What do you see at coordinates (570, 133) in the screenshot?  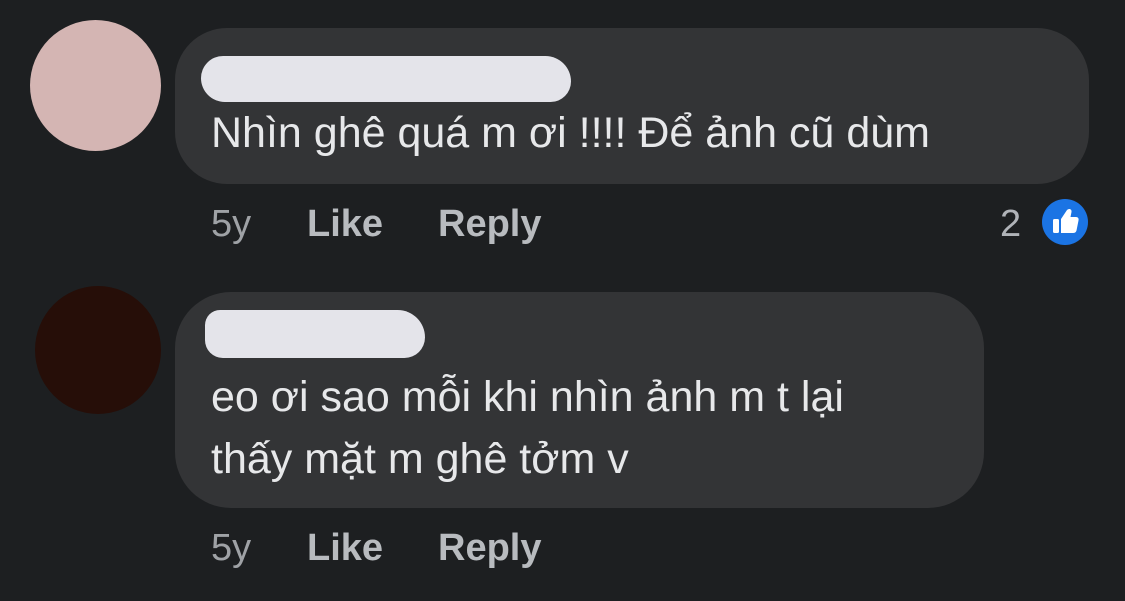 I see `comment-text: Nhìn ghê quá m ơi !!!! Để ảnh cũ dùm` at bounding box center [570, 133].